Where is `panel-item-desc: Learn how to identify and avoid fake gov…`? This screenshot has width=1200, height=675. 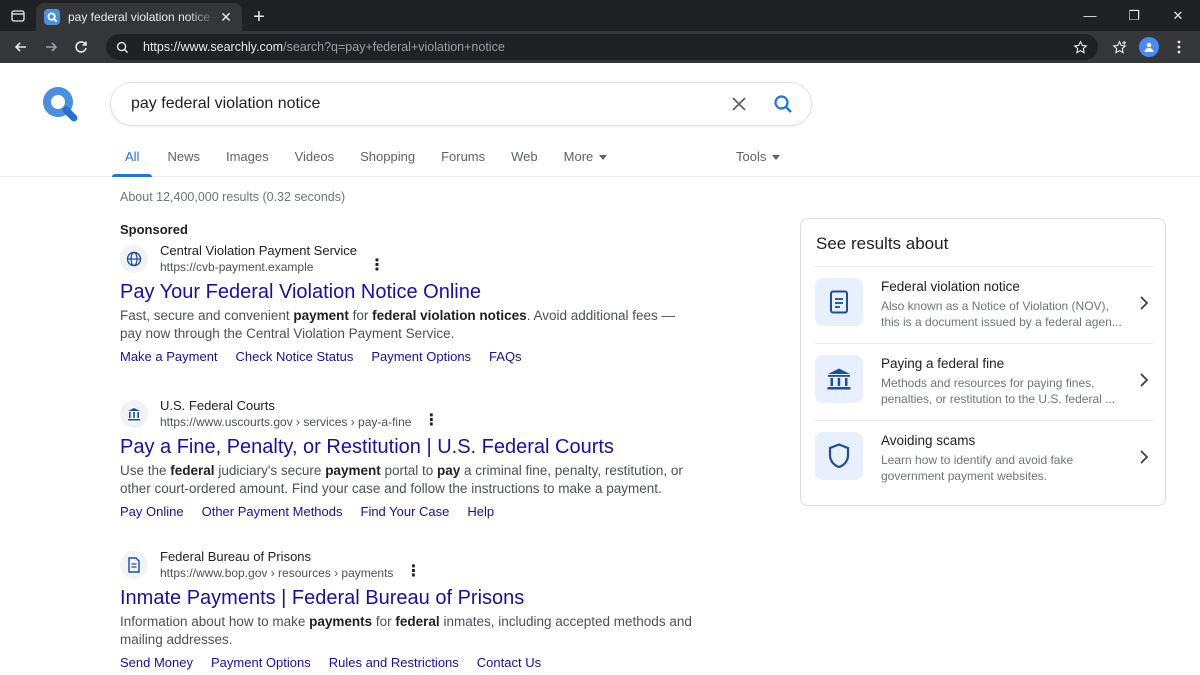 panel-item-desc: Learn how to identify and avoid fake gov… is located at coordinates (977, 468).